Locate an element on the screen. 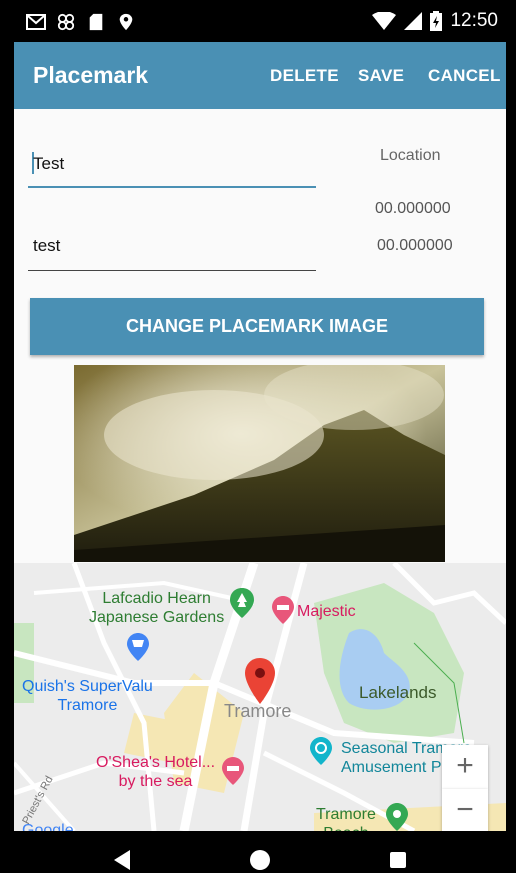  poi-beach-label: Tramore Beach is located at coordinates (346, 818).